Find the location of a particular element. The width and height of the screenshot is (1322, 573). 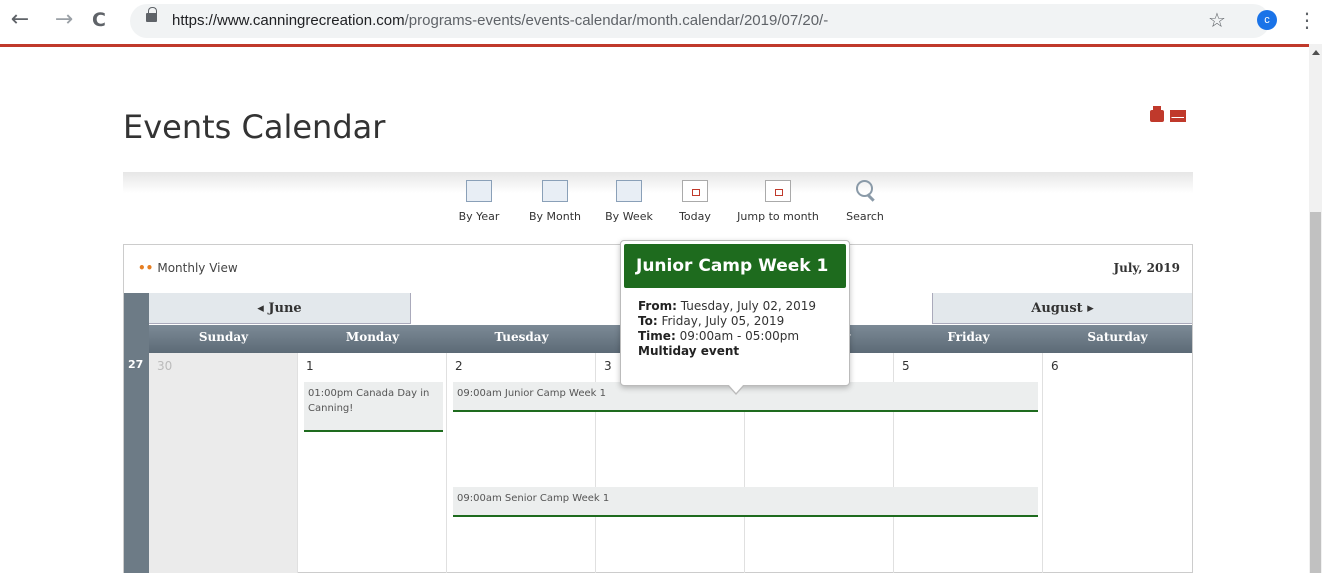

day-number: 2 is located at coordinates (459, 366).